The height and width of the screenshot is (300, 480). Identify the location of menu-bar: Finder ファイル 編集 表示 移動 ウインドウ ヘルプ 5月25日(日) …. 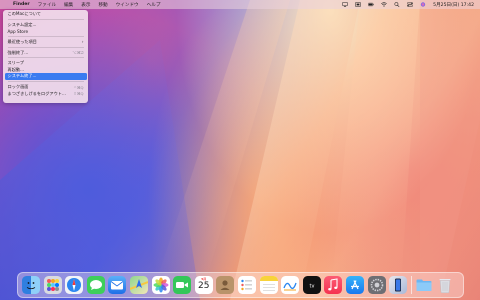
(240, 4).